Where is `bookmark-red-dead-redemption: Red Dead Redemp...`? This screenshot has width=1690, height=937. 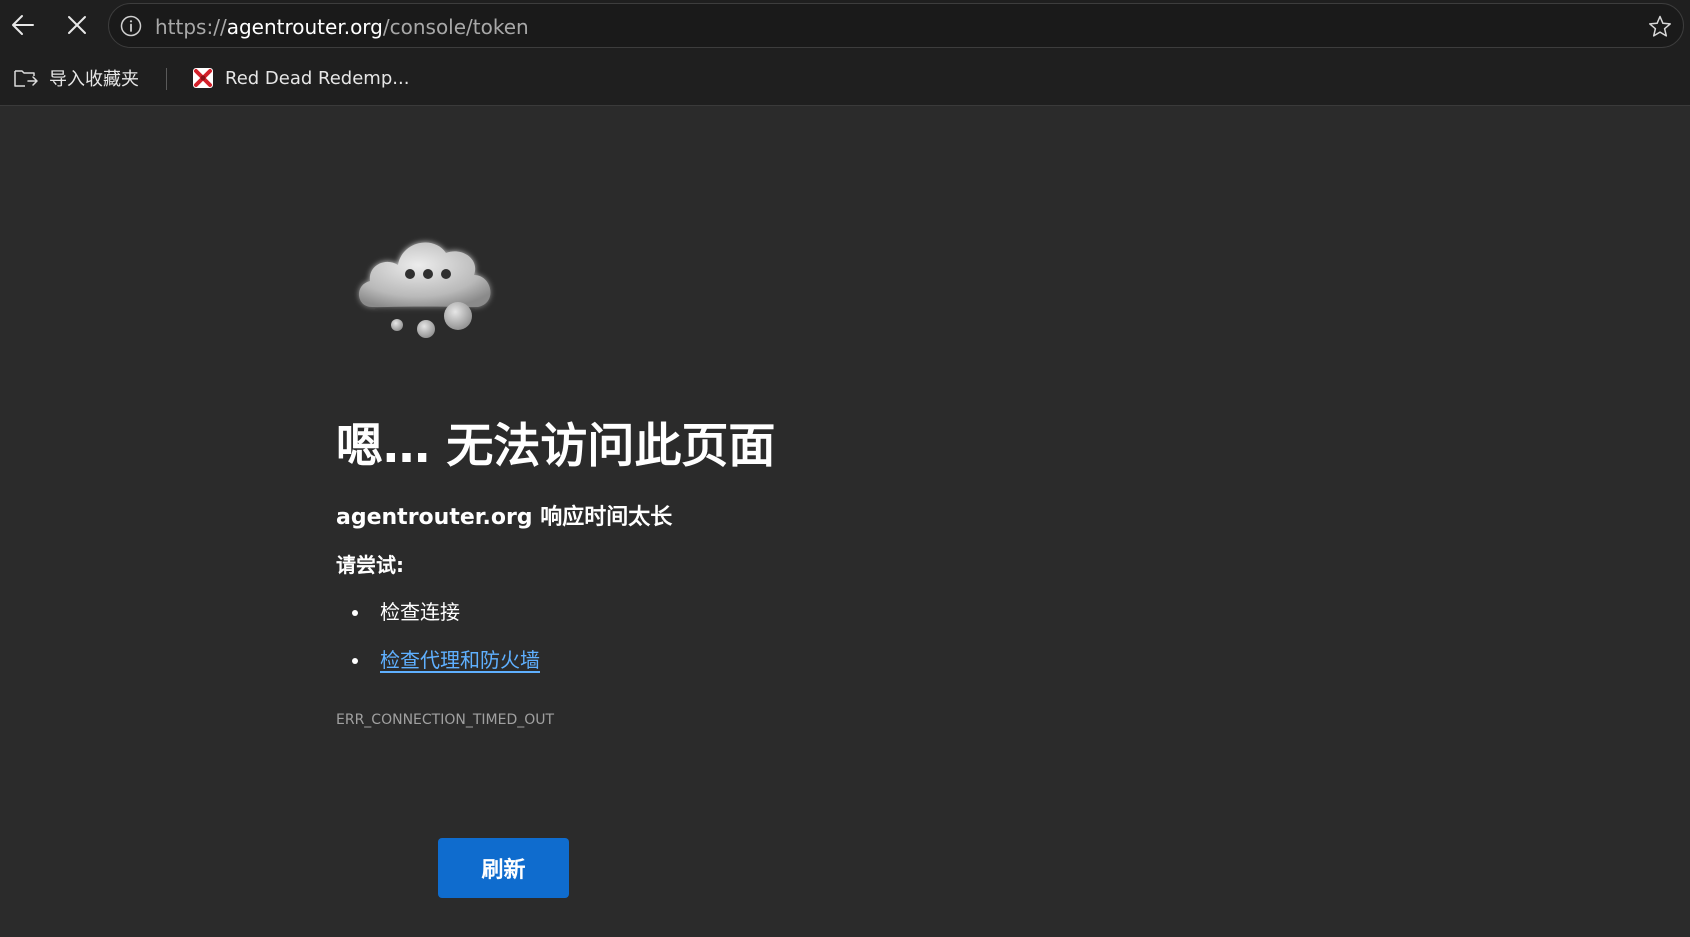
bookmark-red-dead-redemption: Red Dead Redemp... is located at coordinates (300, 78).